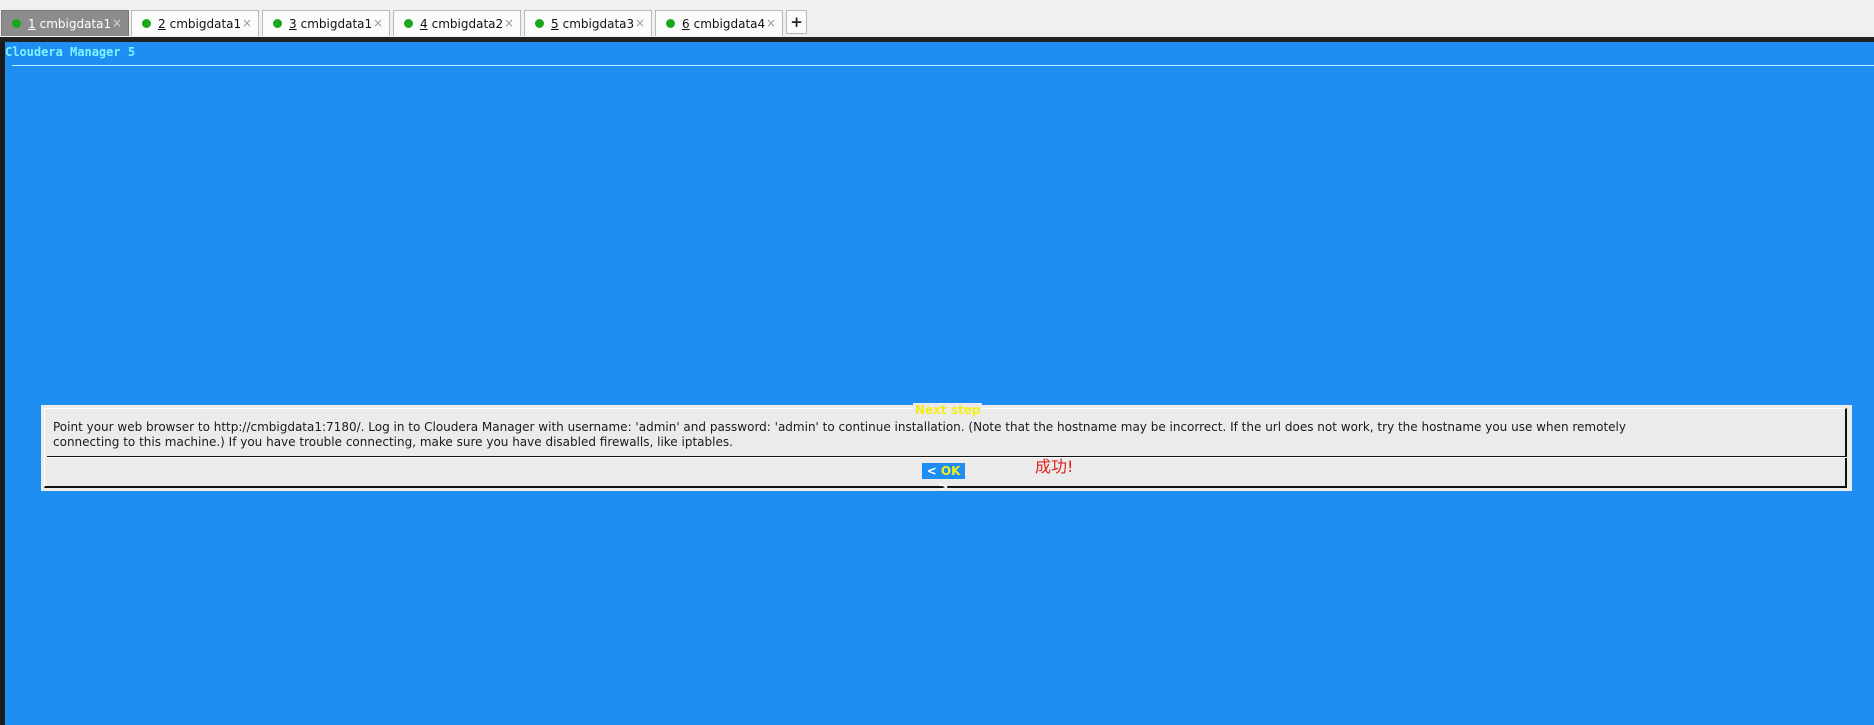  I want to click on tab-5: 5 cmbigdata3 ×, so click(588, 23).